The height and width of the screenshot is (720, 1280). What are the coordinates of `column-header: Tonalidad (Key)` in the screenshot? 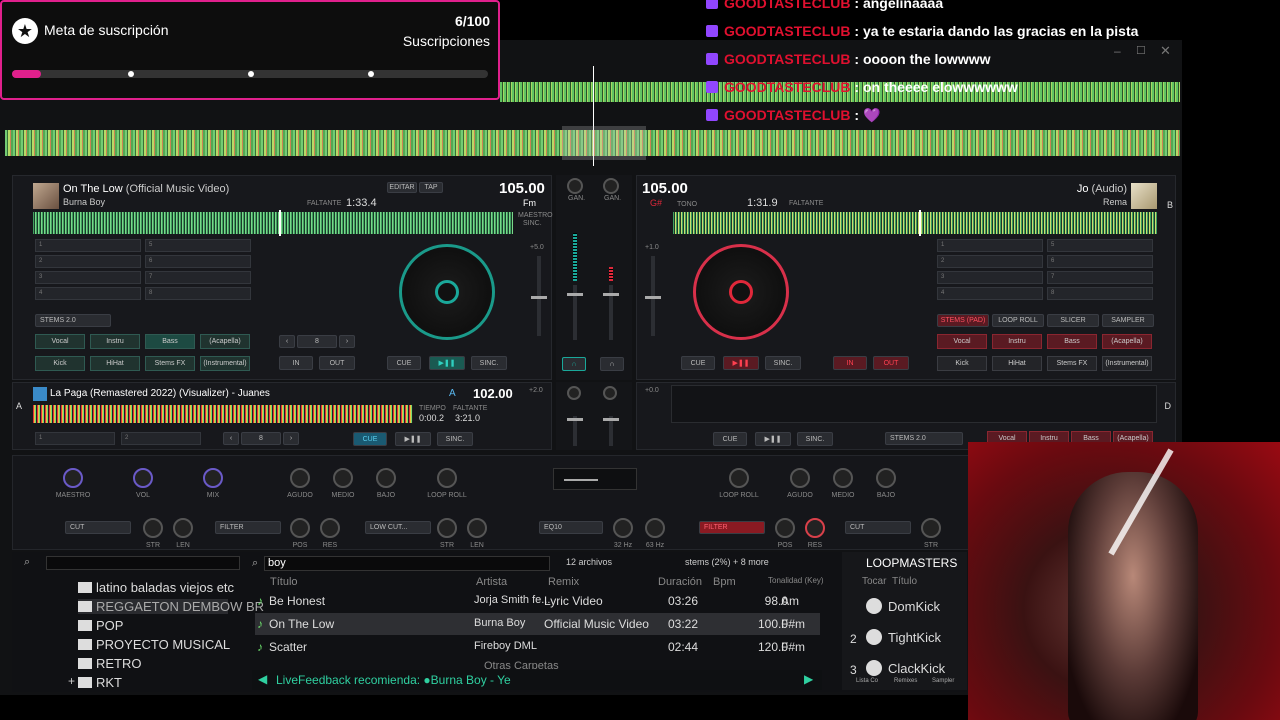 It's located at (796, 580).